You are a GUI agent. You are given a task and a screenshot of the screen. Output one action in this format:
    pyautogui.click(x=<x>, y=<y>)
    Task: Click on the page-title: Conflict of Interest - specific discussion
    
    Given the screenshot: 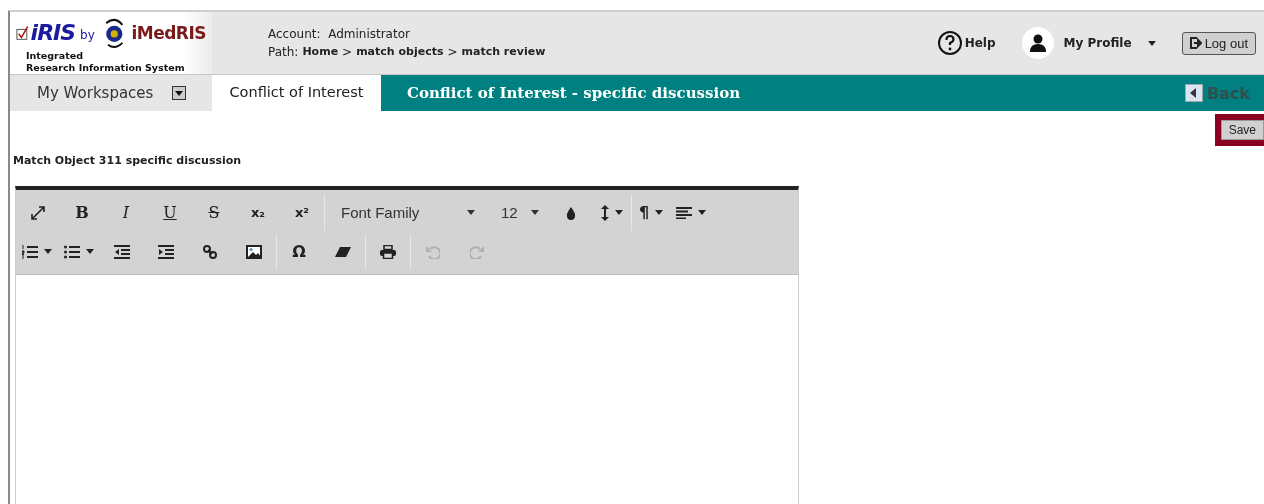 What is the action you would take?
    pyautogui.click(x=574, y=93)
    